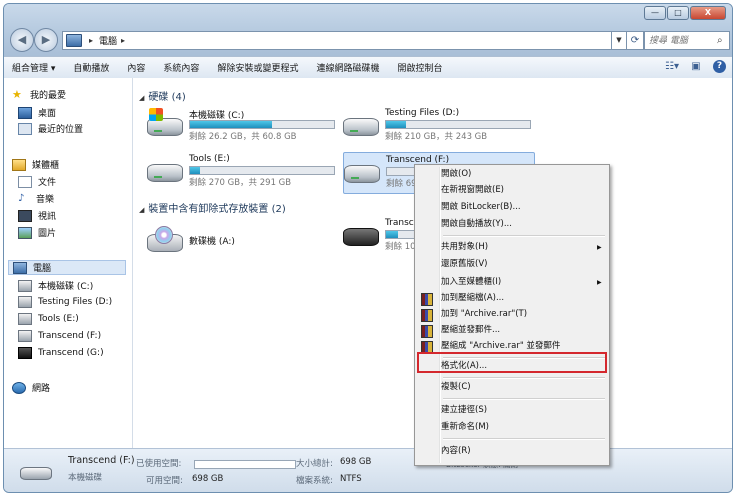 This screenshot has height=496, width=736. I want to click on status-total-value: 698 GB, so click(356, 462).